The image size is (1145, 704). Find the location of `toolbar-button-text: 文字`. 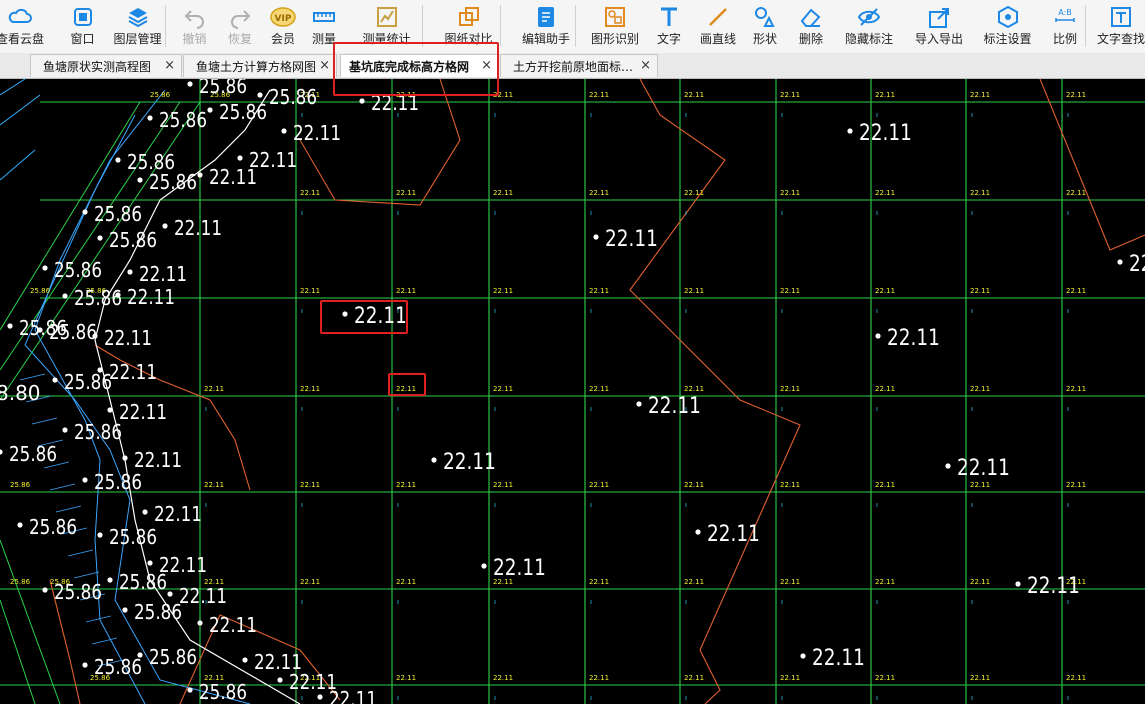

toolbar-button-text: 文字 is located at coordinates (669, 26).